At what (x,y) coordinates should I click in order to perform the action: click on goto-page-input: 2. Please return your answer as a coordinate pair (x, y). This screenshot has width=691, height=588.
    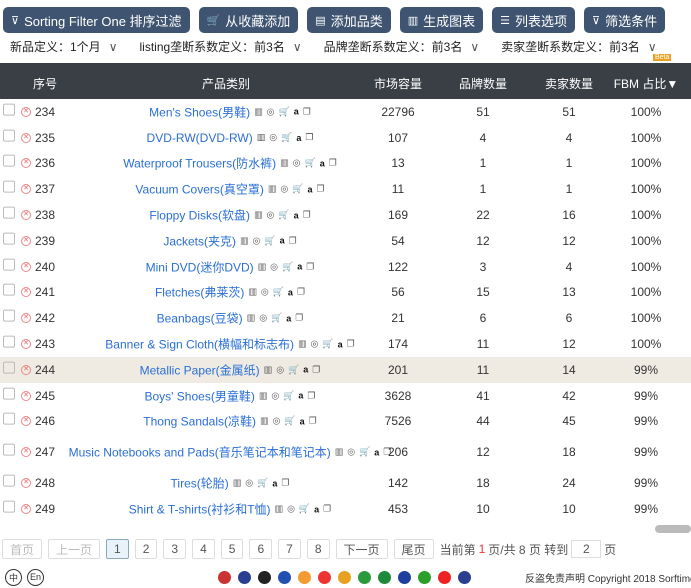
    Looking at the image, I should click on (586, 549).